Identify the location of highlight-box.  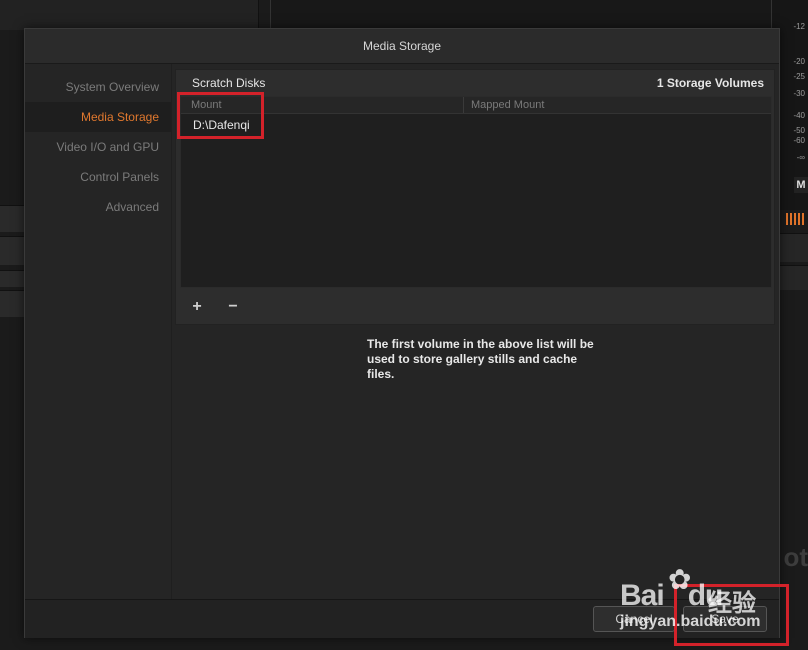
(220, 115).